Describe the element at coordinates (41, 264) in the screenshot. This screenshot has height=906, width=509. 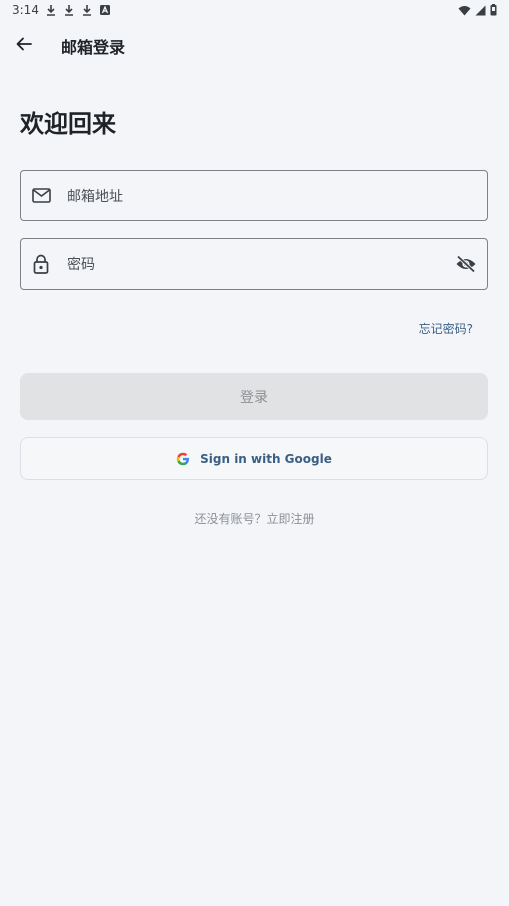
I see `lock-icon` at that location.